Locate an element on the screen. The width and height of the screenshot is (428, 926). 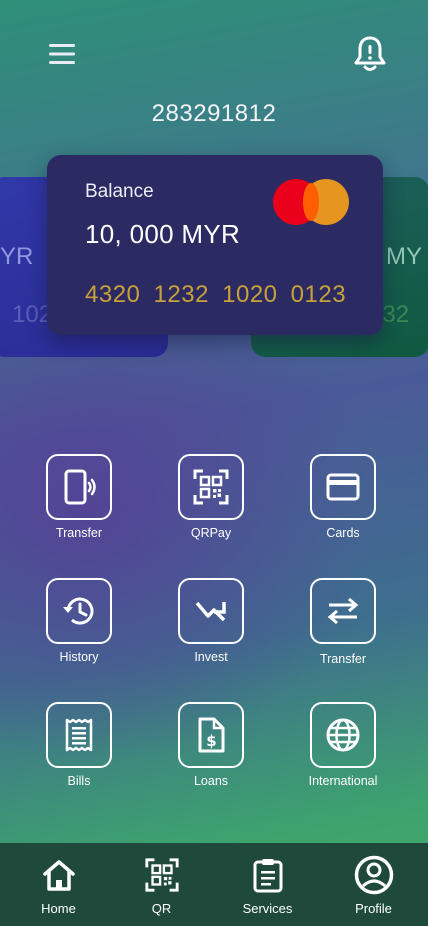
account-number: 283291812 is located at coordinates (214, 113).